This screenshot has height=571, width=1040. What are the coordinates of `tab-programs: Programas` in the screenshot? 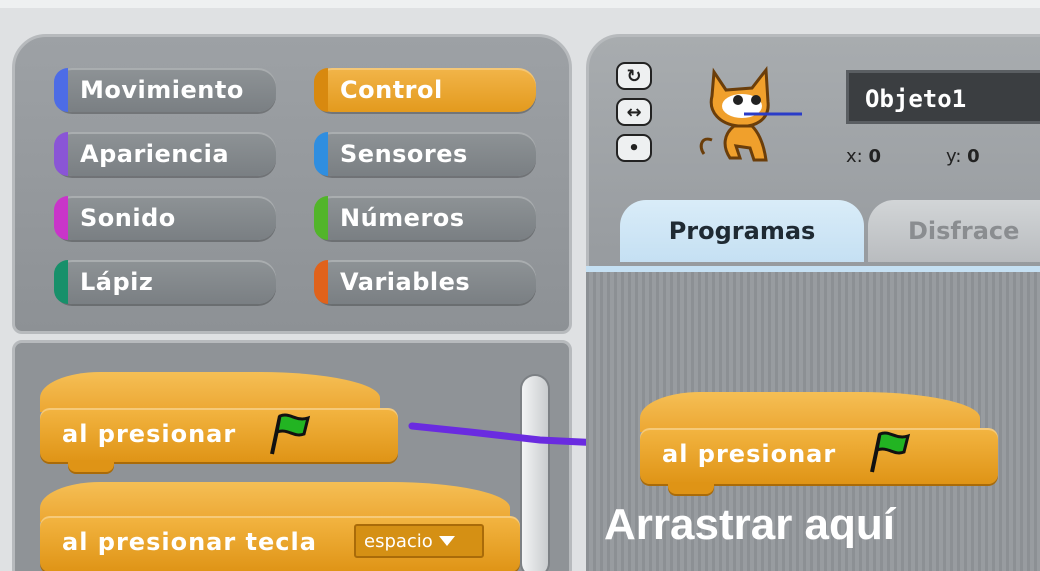 It's located at (742, 231).